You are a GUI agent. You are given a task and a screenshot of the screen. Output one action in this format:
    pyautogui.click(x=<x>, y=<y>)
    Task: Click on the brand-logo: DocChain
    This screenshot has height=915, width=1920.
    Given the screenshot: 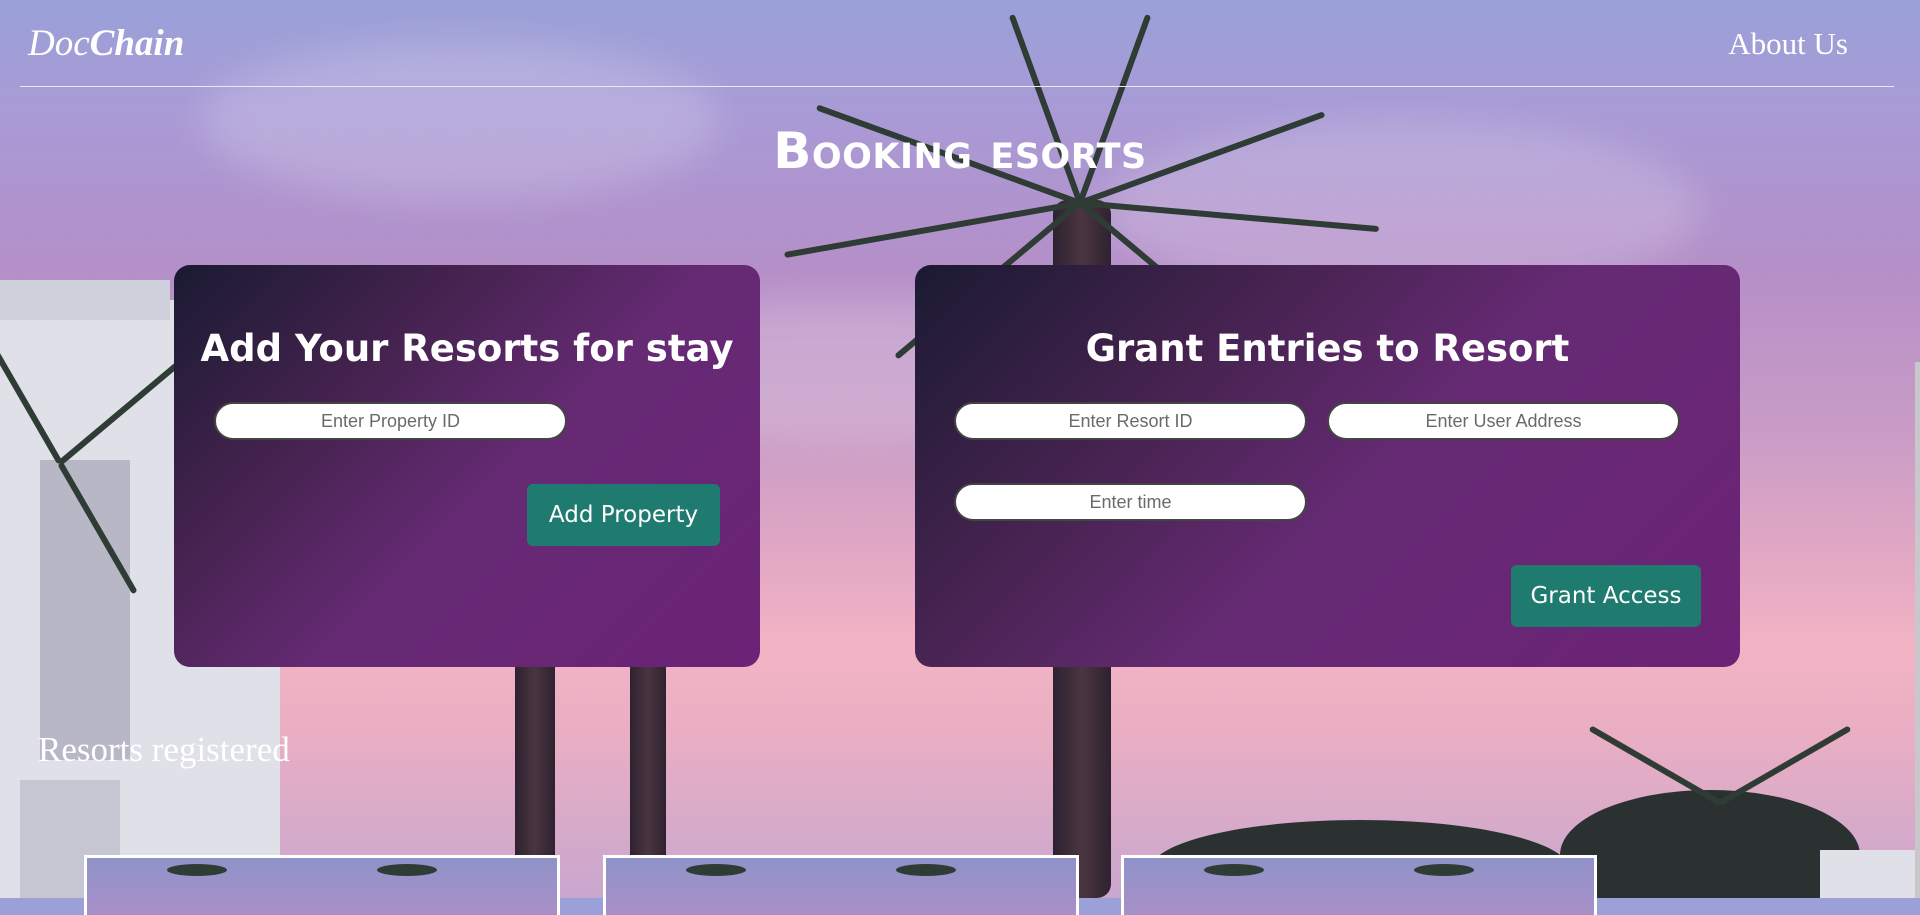 What is the action you would take?
    pyautogui.click(x=106, y=43)
    